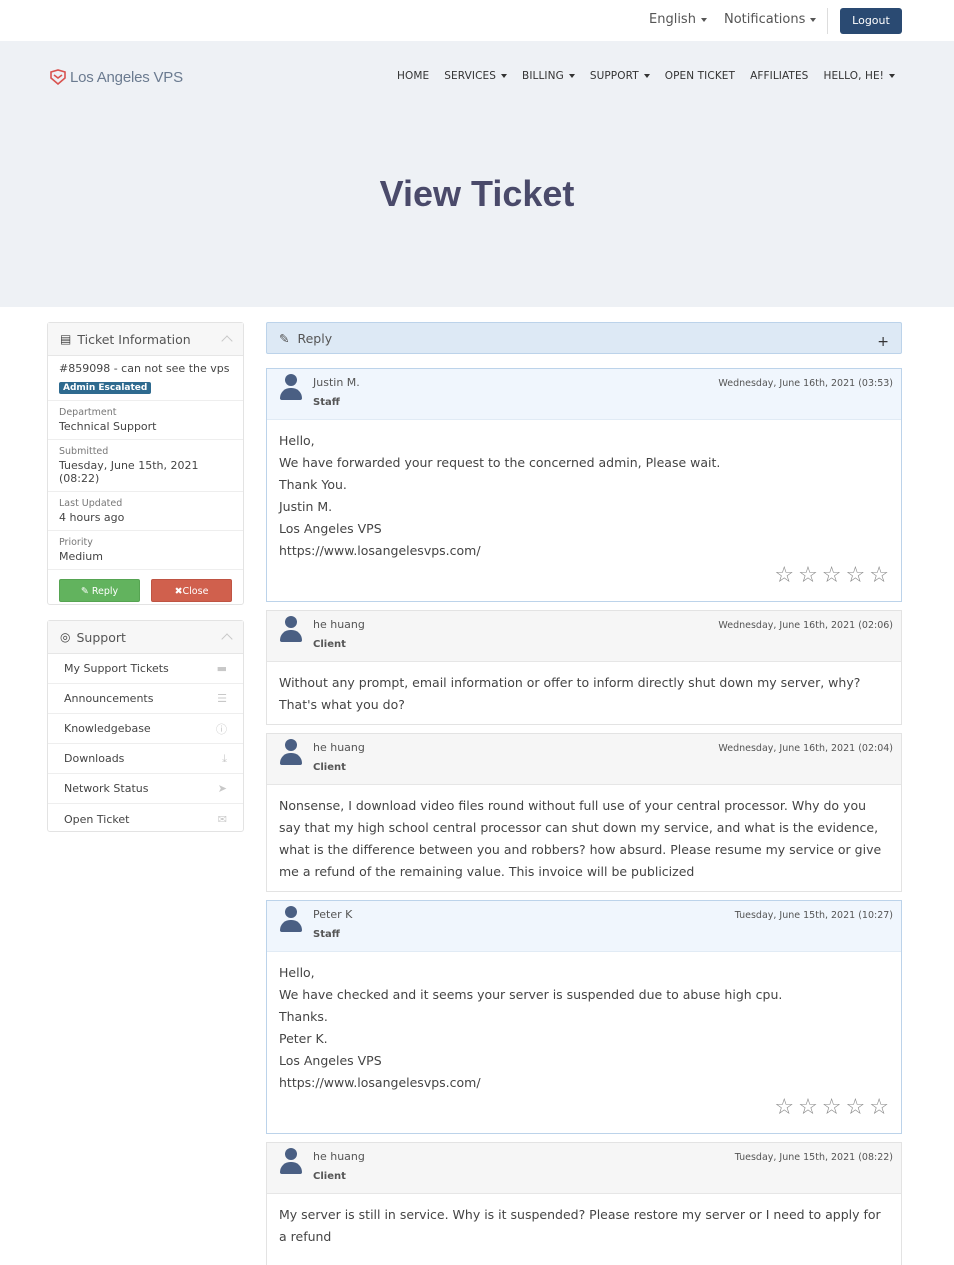 This screenshot has width=954, height=1265. I want to click on ticket-info-header: ▤ Ticket Information, so click(145, 339).